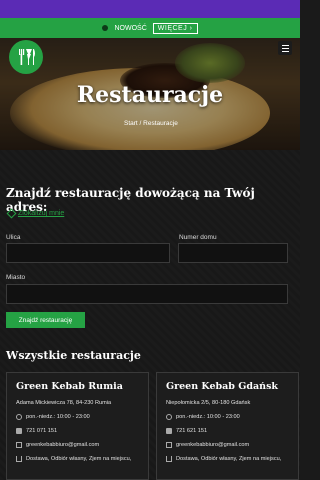 The width and height of the screenshot is (320, 480). I want to click on restaurant-address: Niepołomicka 2/5, 80-180 Gdańsk, so click(227, 403).